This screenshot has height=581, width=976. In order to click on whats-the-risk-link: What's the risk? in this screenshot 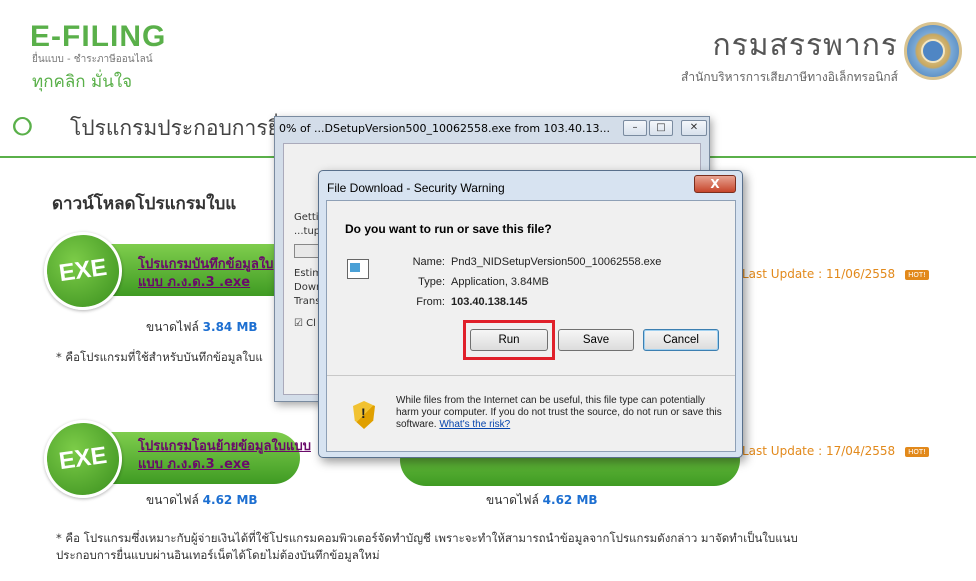, I will do `click(474, 424)`.